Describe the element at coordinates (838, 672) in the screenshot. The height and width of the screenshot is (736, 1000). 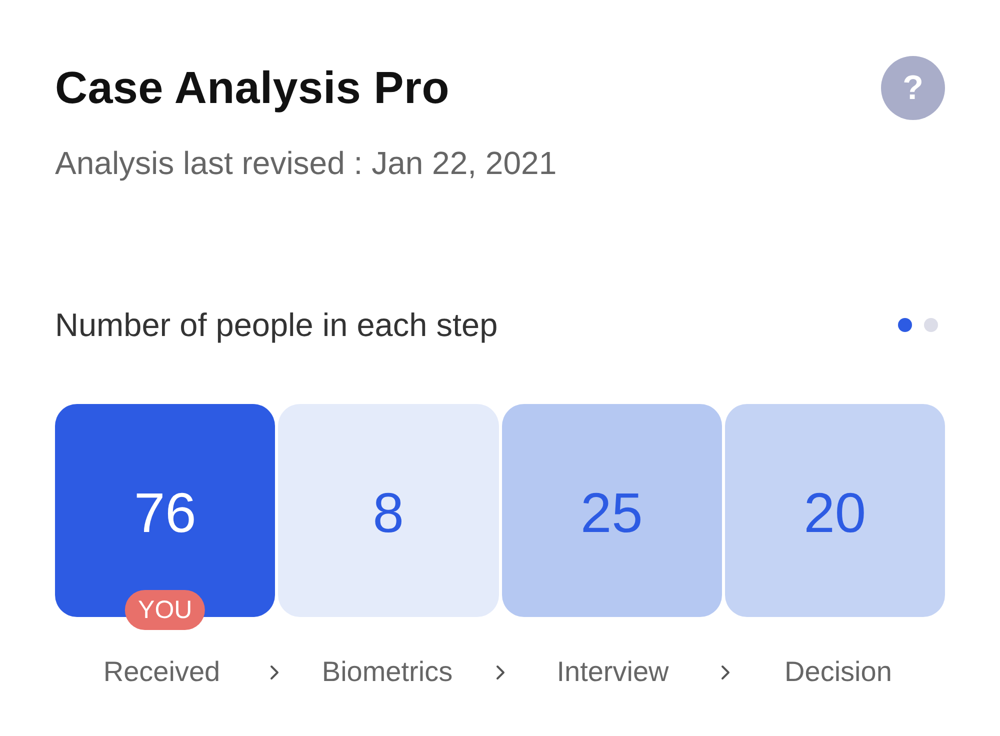
I see `step-label: Decision` at that location.